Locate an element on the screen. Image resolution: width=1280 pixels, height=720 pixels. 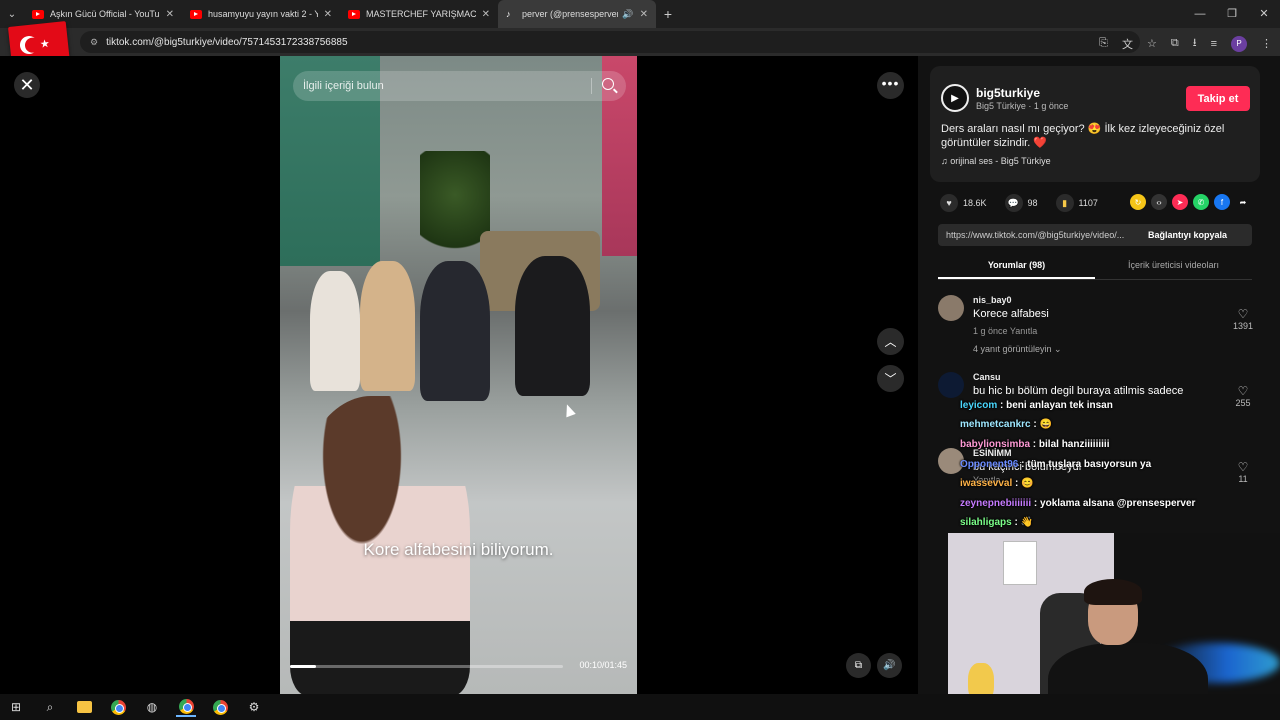
chat-user: Opponent96 is located at coordinates (989, 464).